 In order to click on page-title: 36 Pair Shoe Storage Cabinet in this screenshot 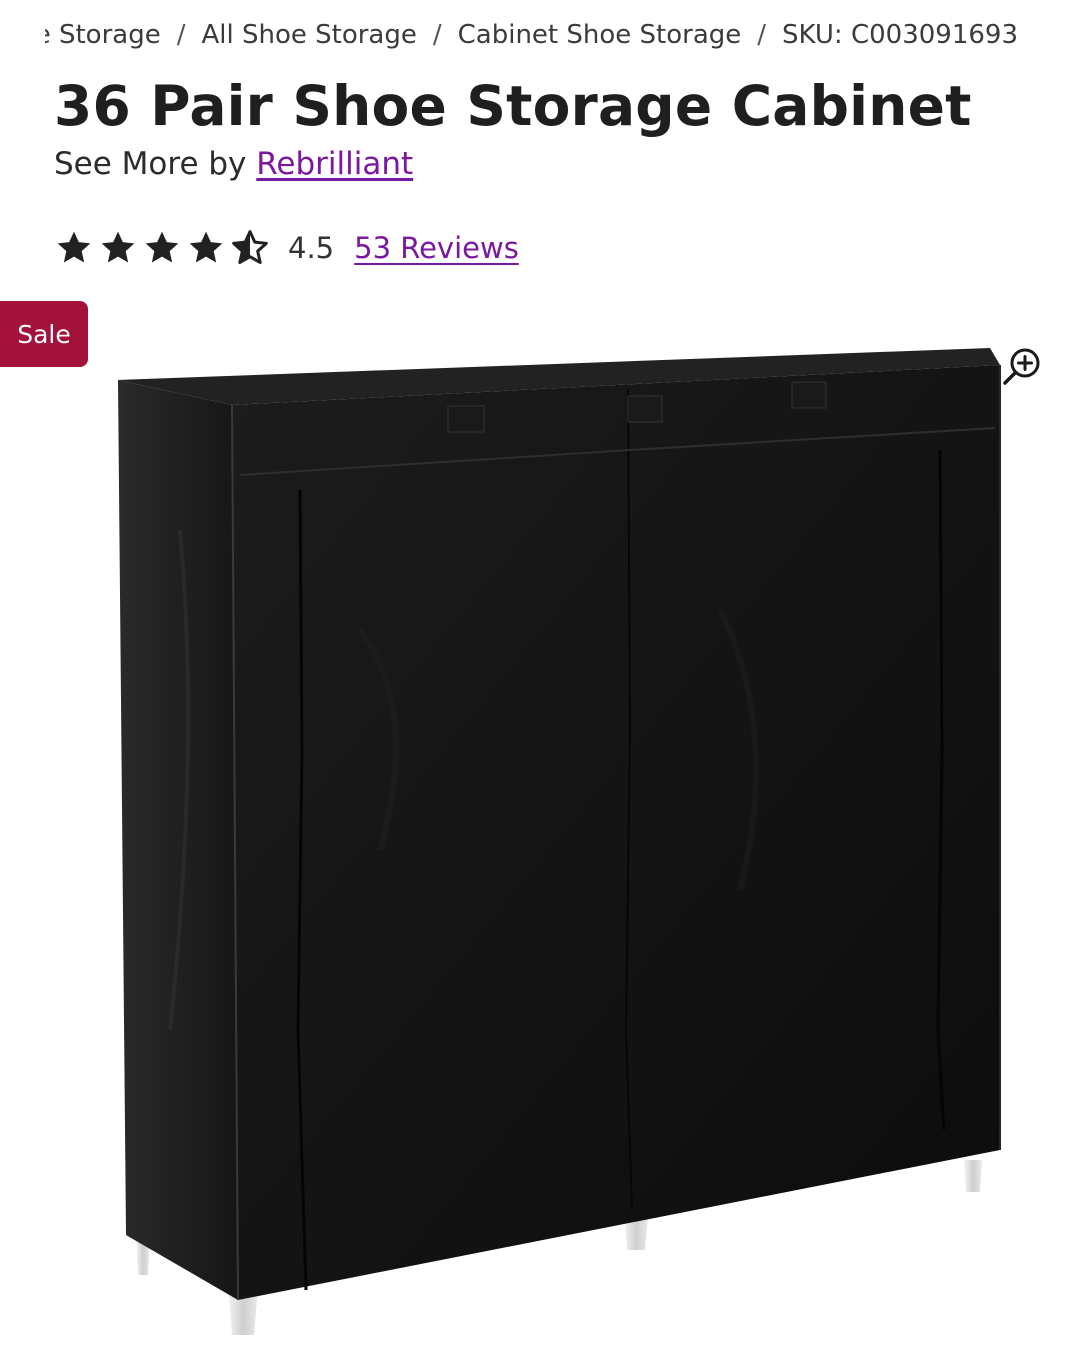, I will do `click(513, 106)`.